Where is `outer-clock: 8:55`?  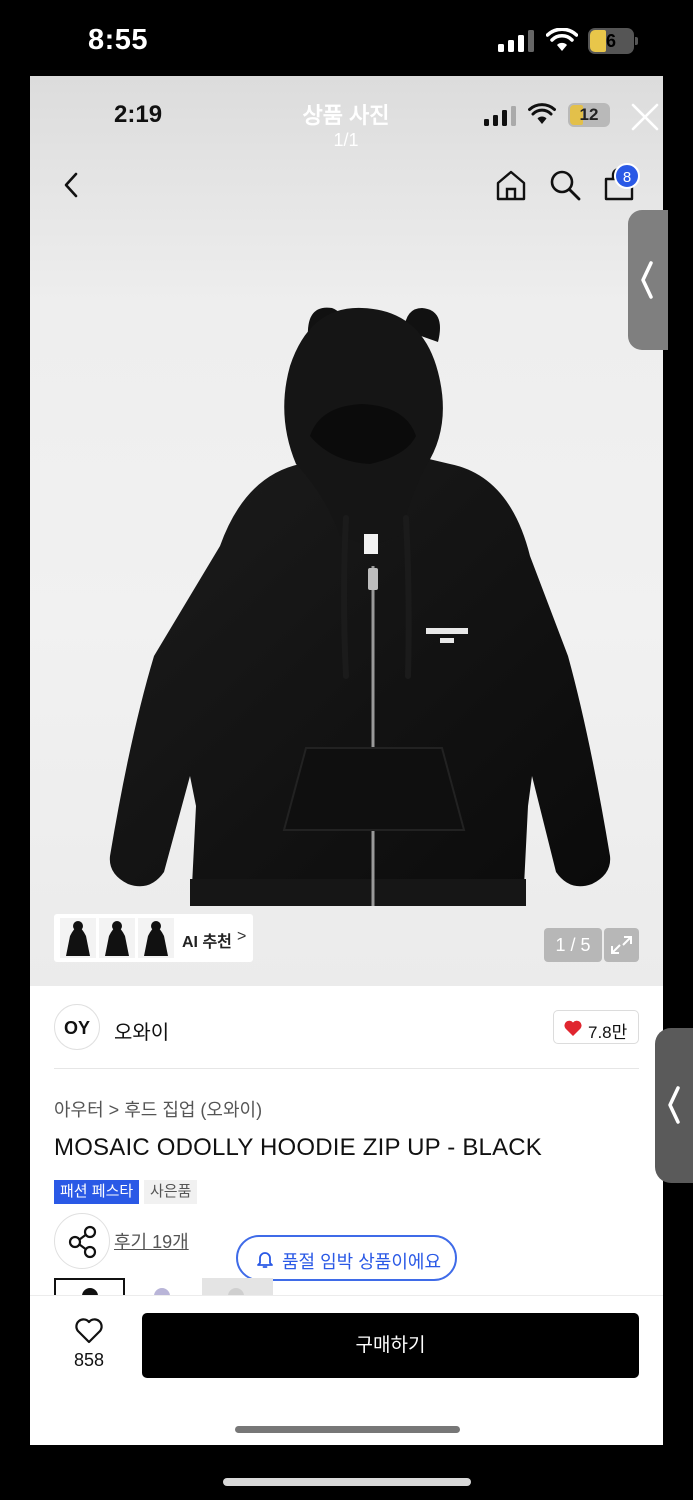
outer-clock: 8:55 is located at coordinates (118, 40).